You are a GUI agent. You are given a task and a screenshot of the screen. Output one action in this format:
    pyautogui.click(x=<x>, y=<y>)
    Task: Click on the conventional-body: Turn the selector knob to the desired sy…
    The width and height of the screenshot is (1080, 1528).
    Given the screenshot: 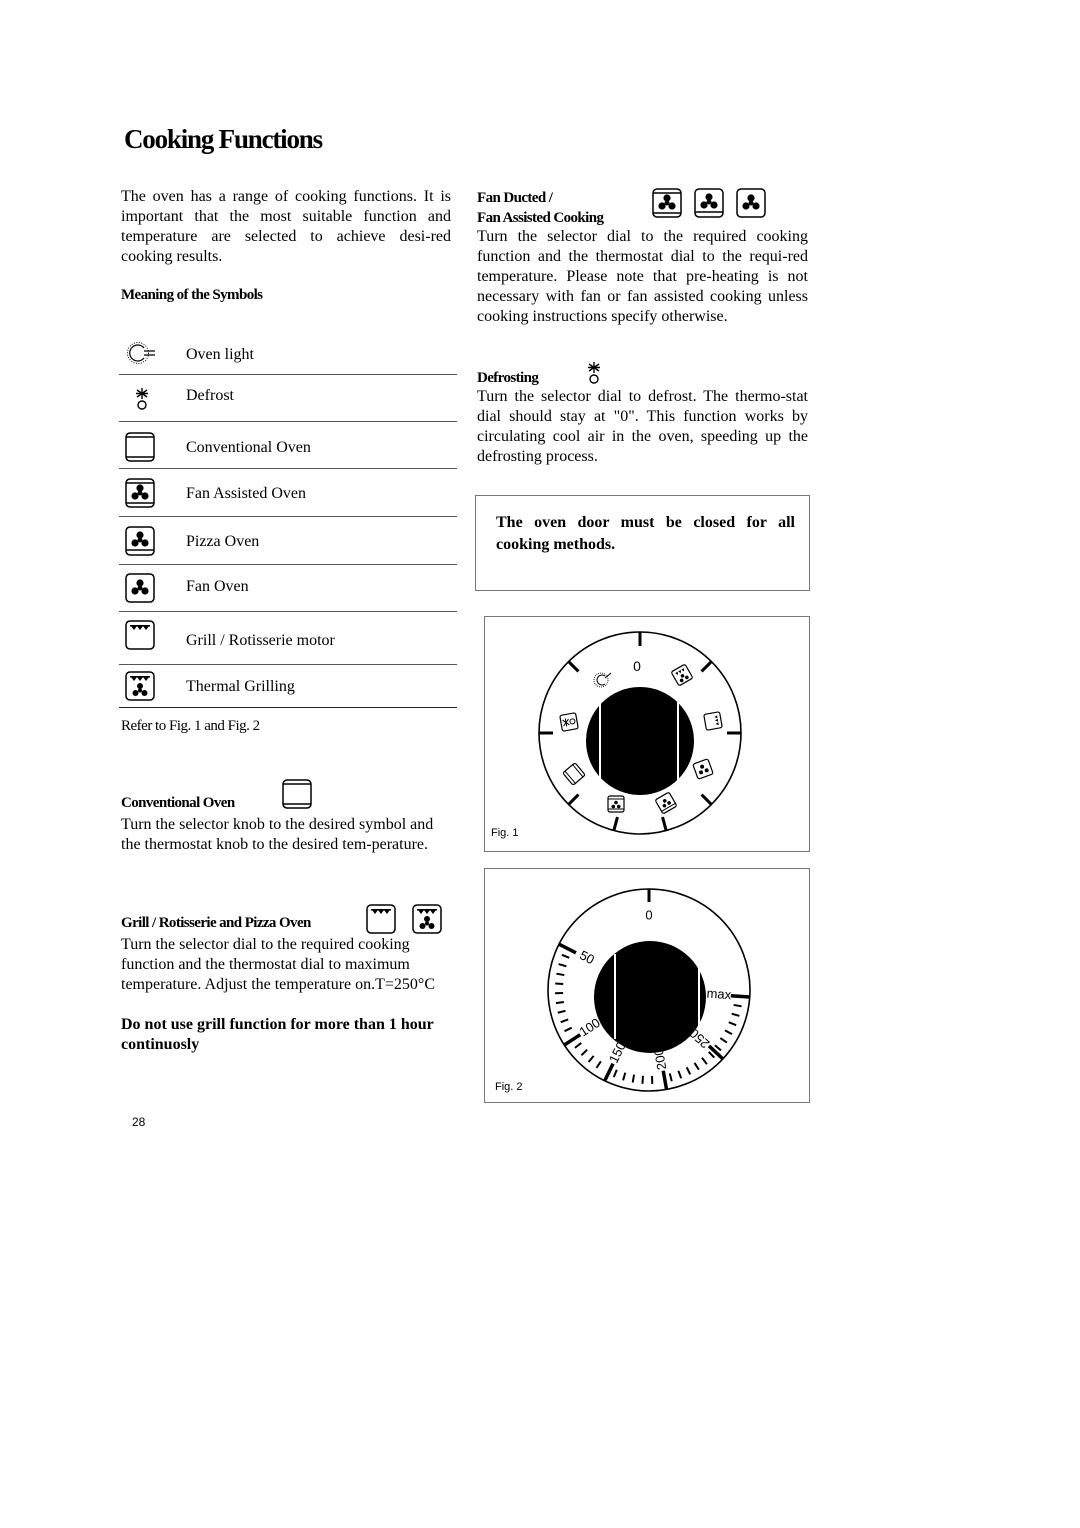 What is the action you would take?
    pyautogui.click(x=277, y=834)
    